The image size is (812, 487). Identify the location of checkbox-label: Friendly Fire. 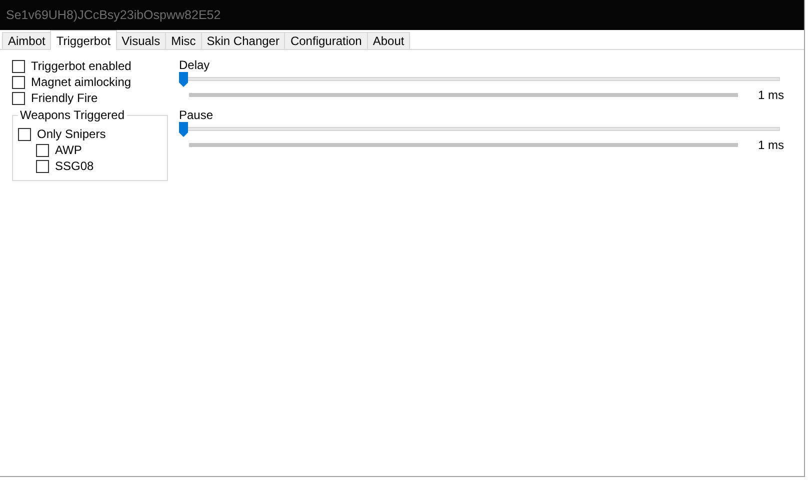
(64, 98).